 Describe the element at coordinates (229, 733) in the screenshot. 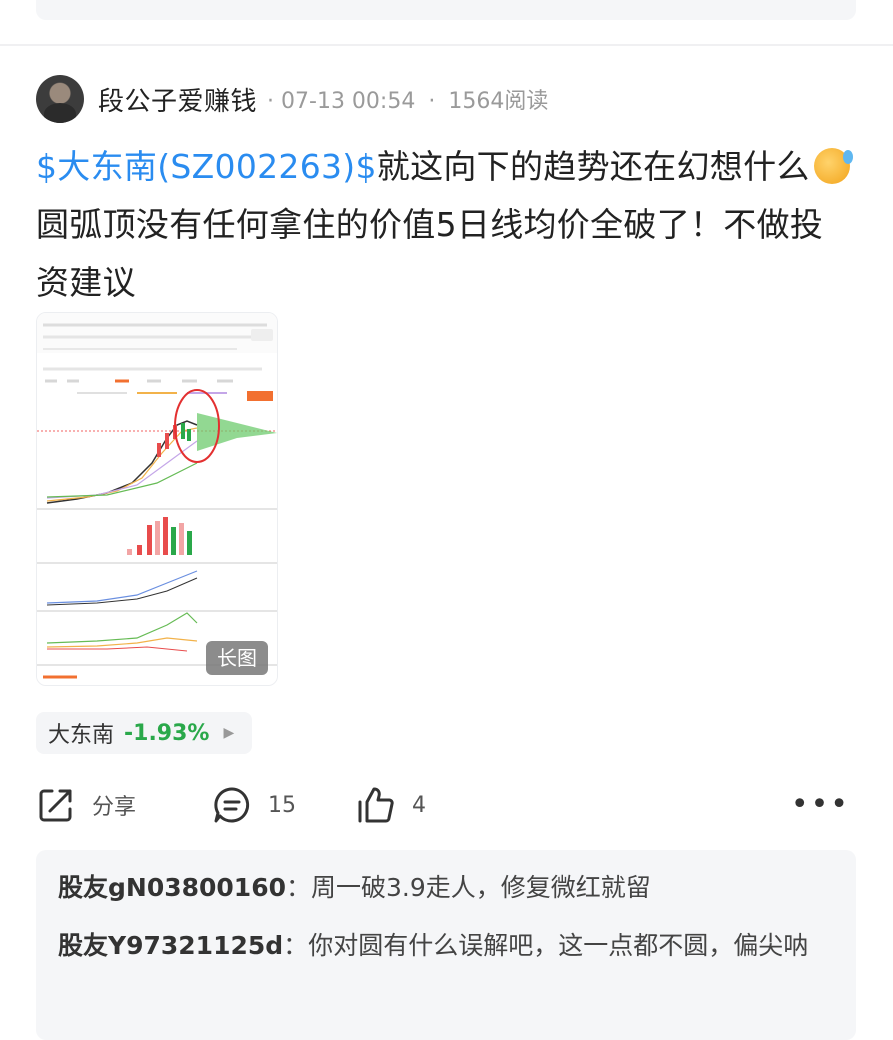

I see `play-arrow-icon: ▶` at that location.